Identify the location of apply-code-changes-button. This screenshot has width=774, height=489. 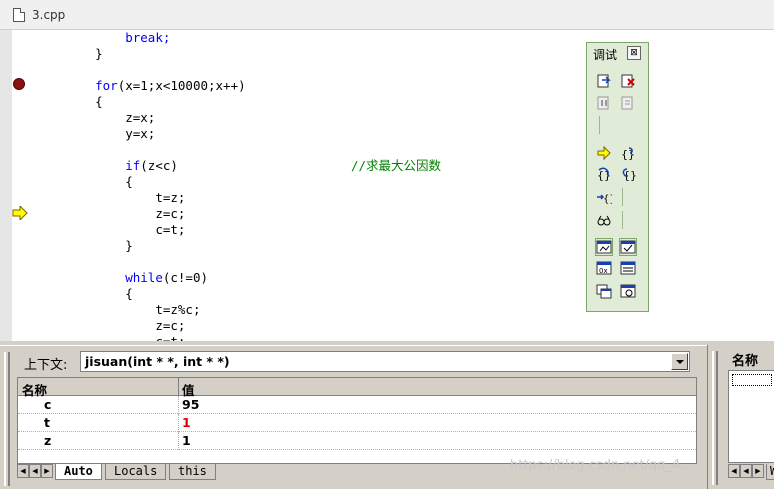
(628, 103).